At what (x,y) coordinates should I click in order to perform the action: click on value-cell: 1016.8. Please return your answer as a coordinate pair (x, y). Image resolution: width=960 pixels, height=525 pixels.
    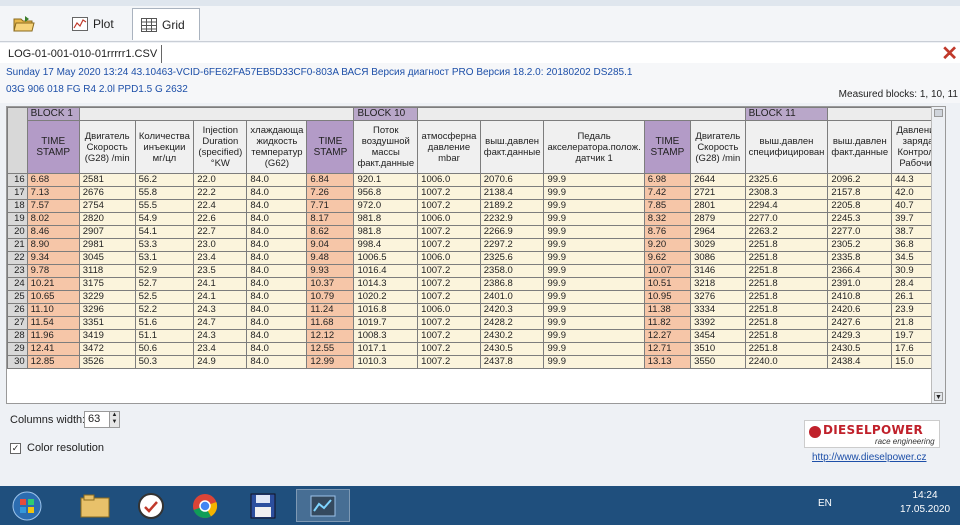
    Looking at the image, I should click on (386, 310).